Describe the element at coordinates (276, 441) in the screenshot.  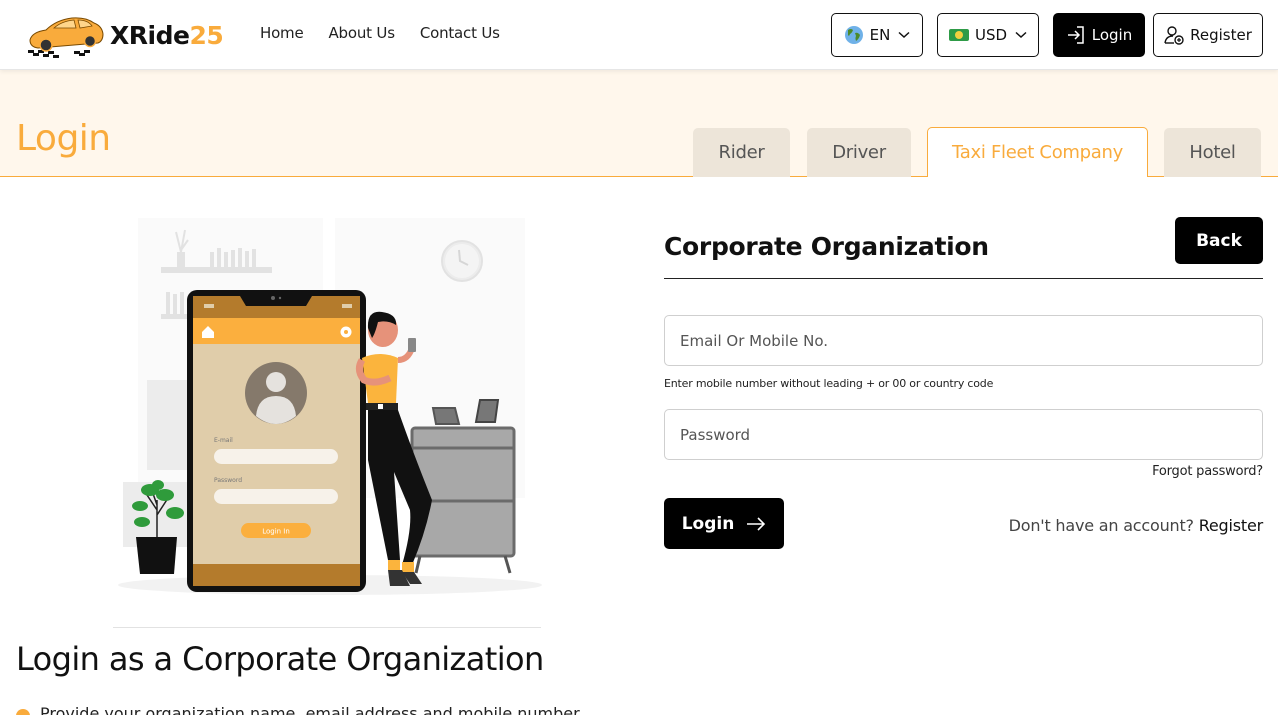
I see `phone-illustration: E-mail Password Login In` at that location.